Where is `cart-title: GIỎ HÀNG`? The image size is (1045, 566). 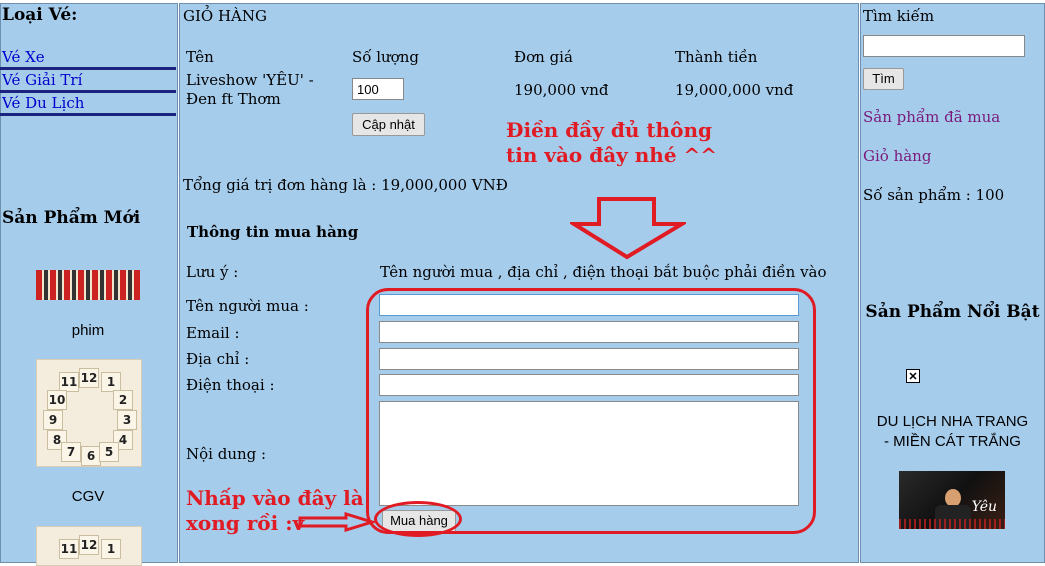 cart-title: GIỎ HÀNG is located at coordinates (225, 16).